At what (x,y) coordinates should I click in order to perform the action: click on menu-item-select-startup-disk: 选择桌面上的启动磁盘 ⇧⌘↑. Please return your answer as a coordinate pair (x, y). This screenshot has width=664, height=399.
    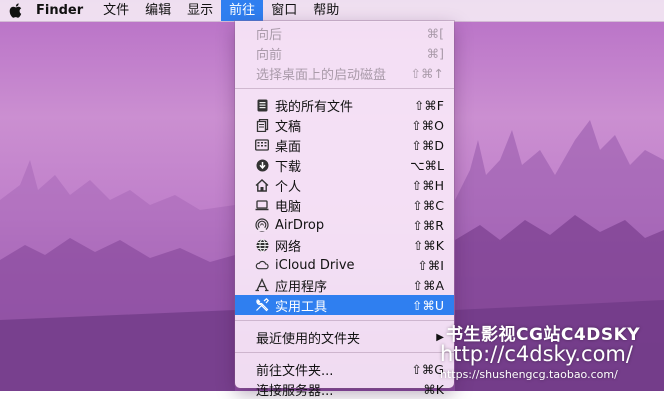
    Looking at the image, I should click on (344, 73).